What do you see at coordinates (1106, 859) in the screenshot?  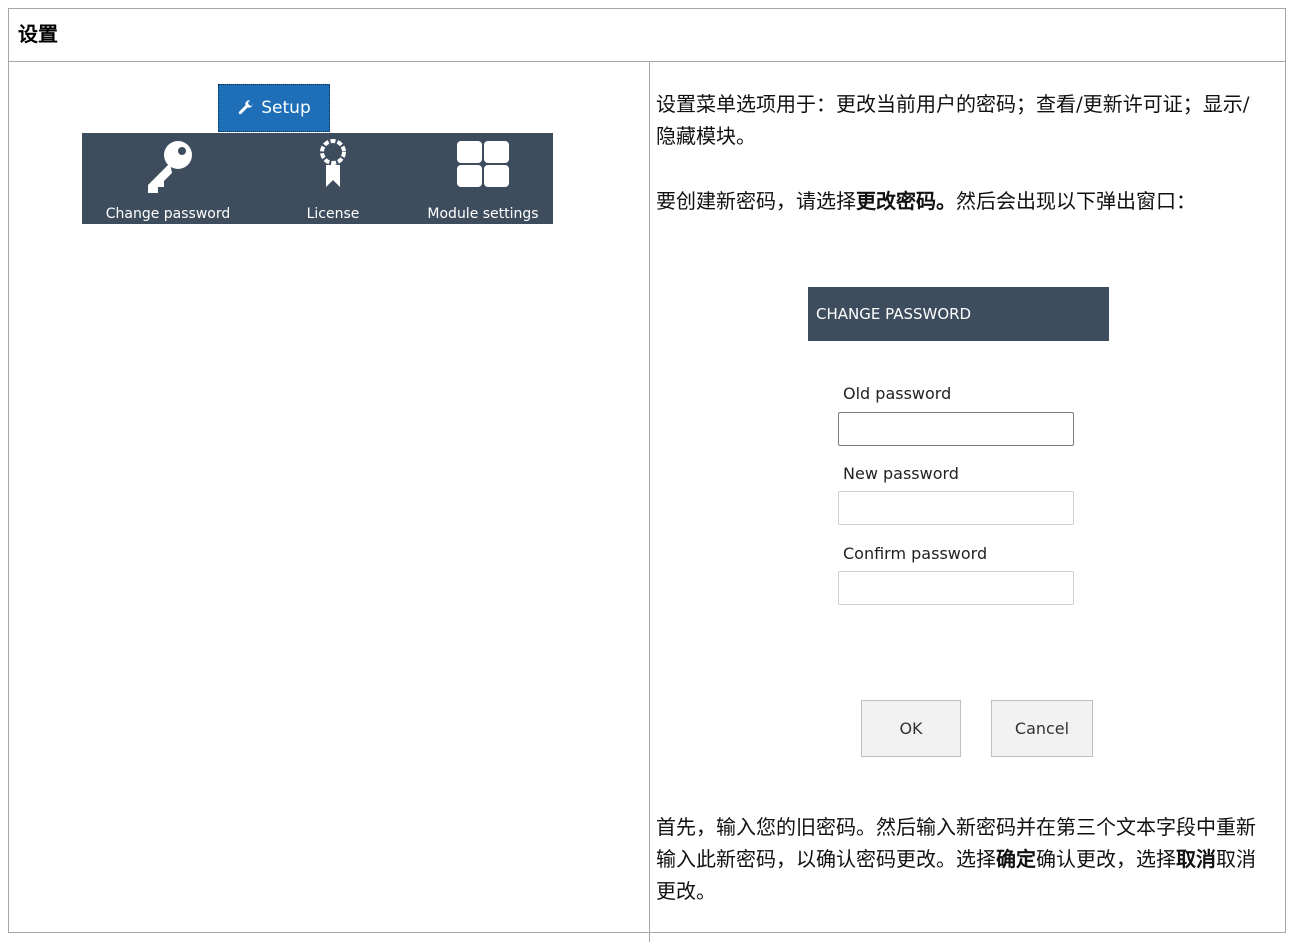 I see `final-part-2: 确认更改，选择` at bounding box center [1106, 859].